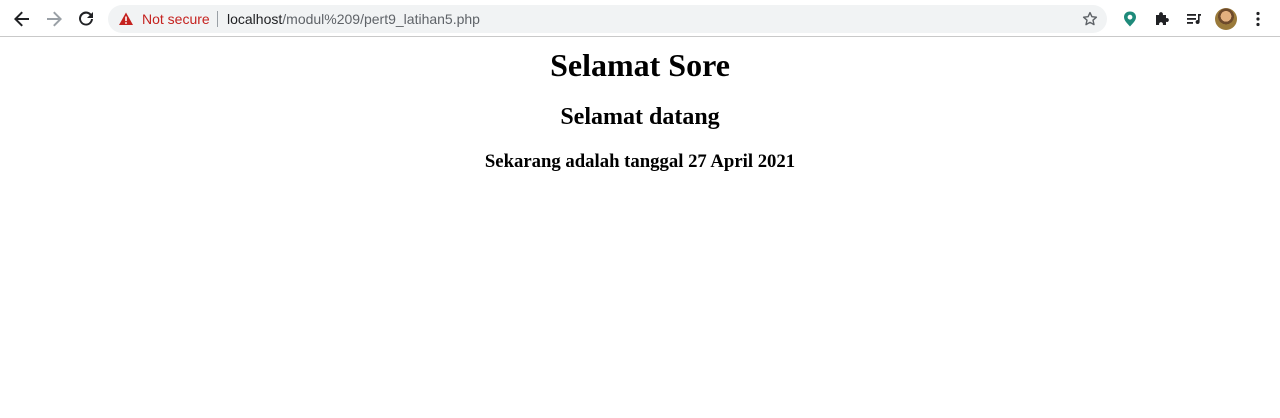 The image size is (1280, 418). I want to click on url-text: localhost/modul%209/pert9_latihan5.php, so click(353, 19).